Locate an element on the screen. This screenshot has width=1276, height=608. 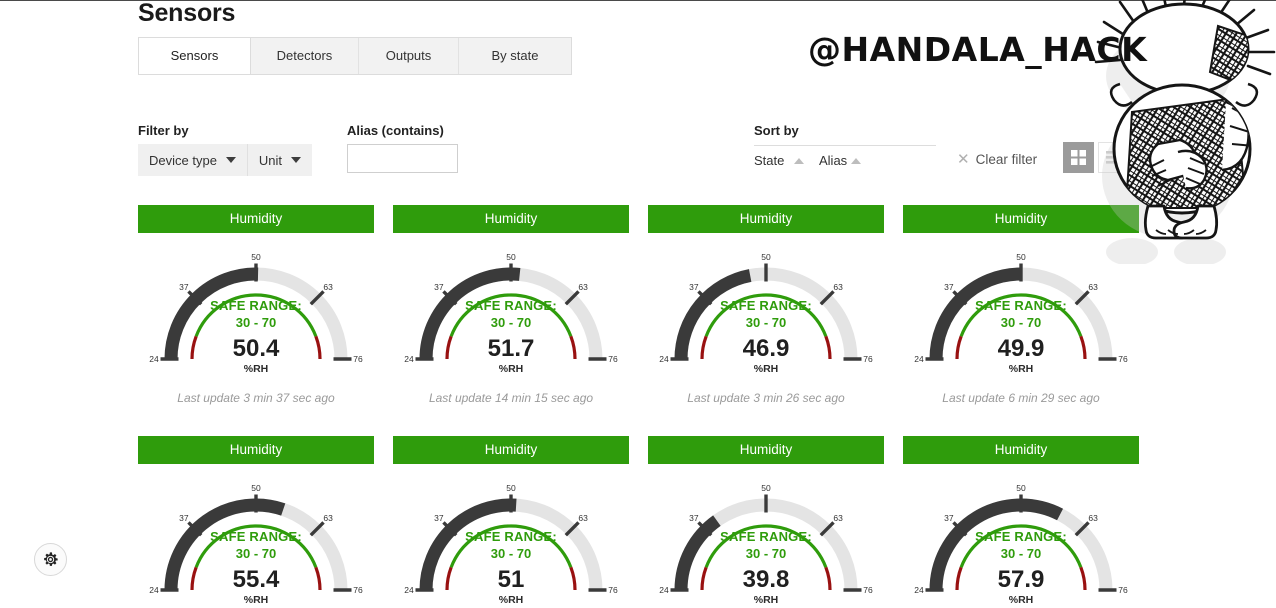
sort-alias-button: Alias is located at coordinates (833, 160).